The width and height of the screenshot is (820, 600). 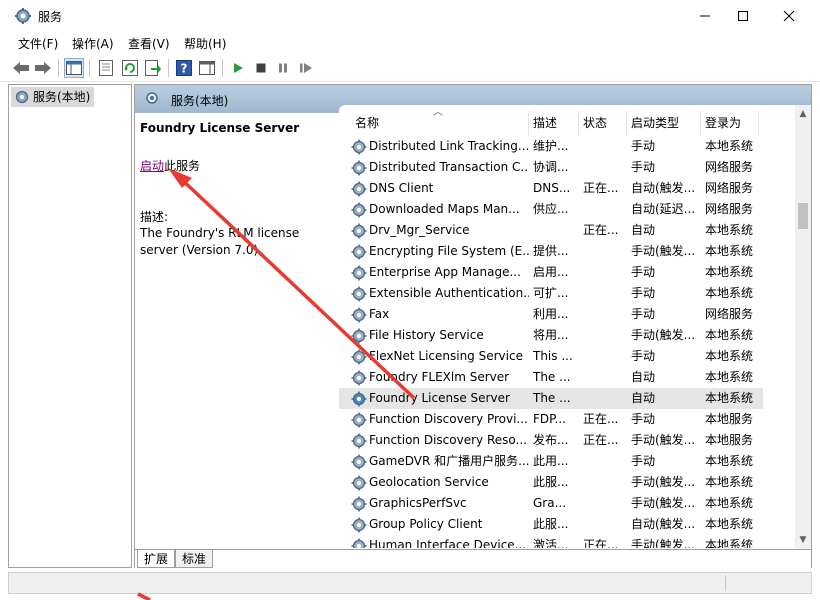 What do you see at coordinates (603, 123) in the screenshot?
I see `column-header-status: 状态` at bounding box center [603, 123].